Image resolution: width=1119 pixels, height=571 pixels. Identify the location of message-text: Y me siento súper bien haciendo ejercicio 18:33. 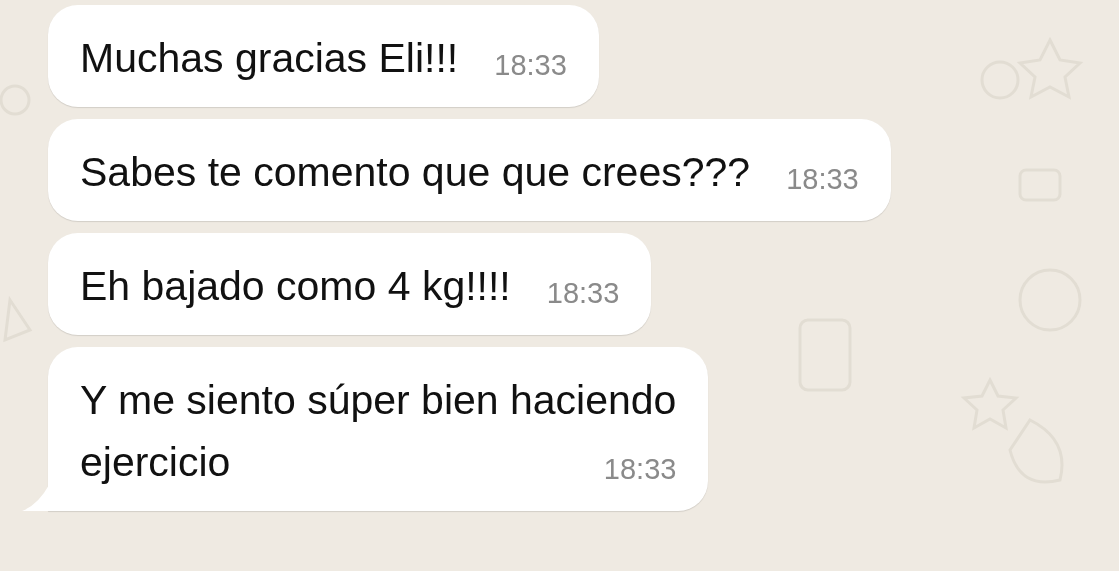
(378, 431).